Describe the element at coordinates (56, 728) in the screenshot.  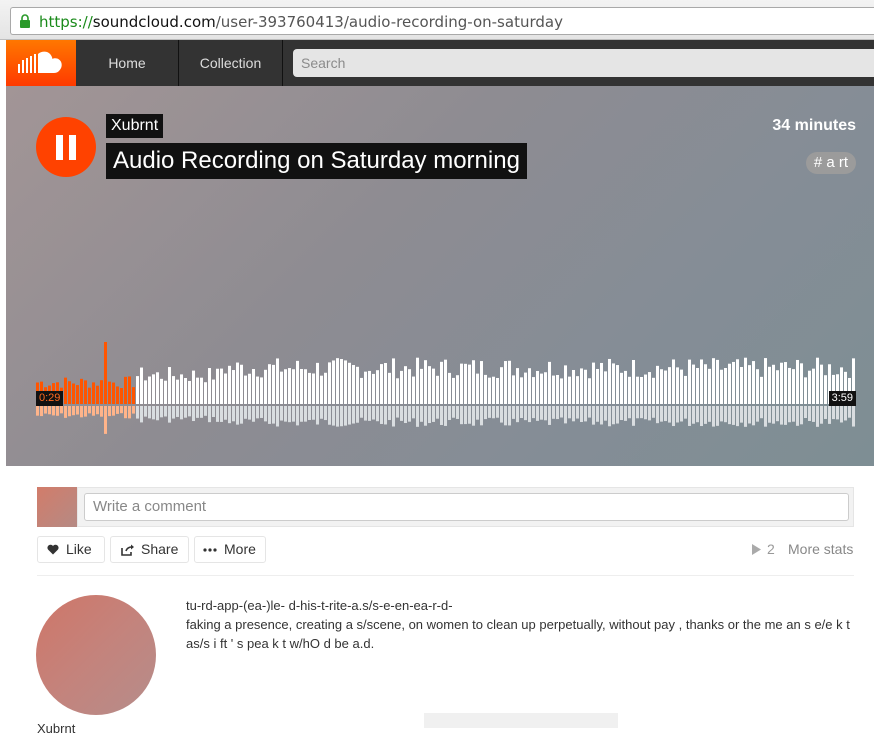
I see `uploader-name: Xubrnt` at that location.